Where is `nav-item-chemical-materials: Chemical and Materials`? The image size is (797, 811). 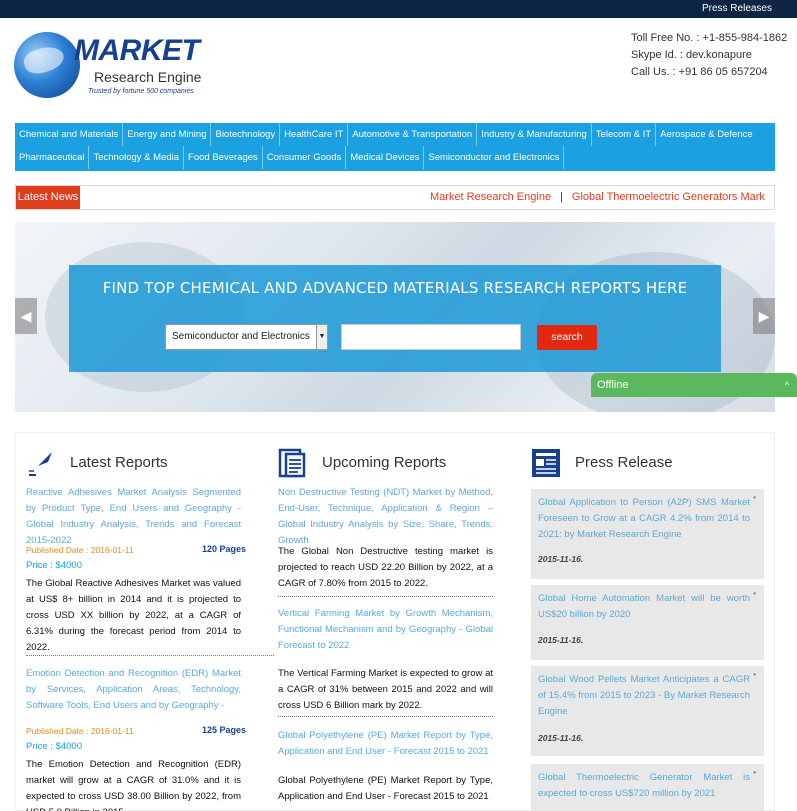 nav-item-chemical-materials: Chemical and Materials is located at coordinates (69, 134).